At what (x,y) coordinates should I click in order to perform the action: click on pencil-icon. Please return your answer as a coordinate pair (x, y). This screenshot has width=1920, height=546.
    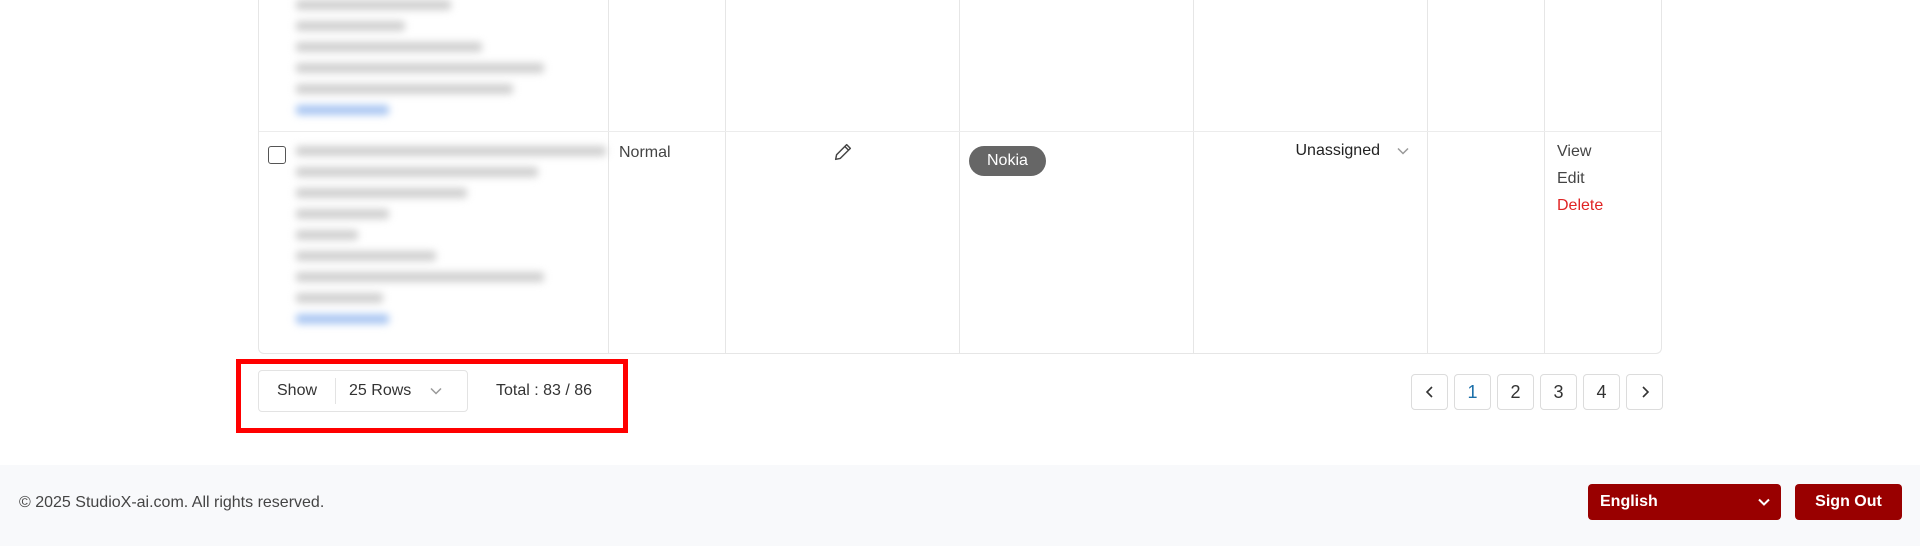
    Looking at the image, I should click on (843, 152).